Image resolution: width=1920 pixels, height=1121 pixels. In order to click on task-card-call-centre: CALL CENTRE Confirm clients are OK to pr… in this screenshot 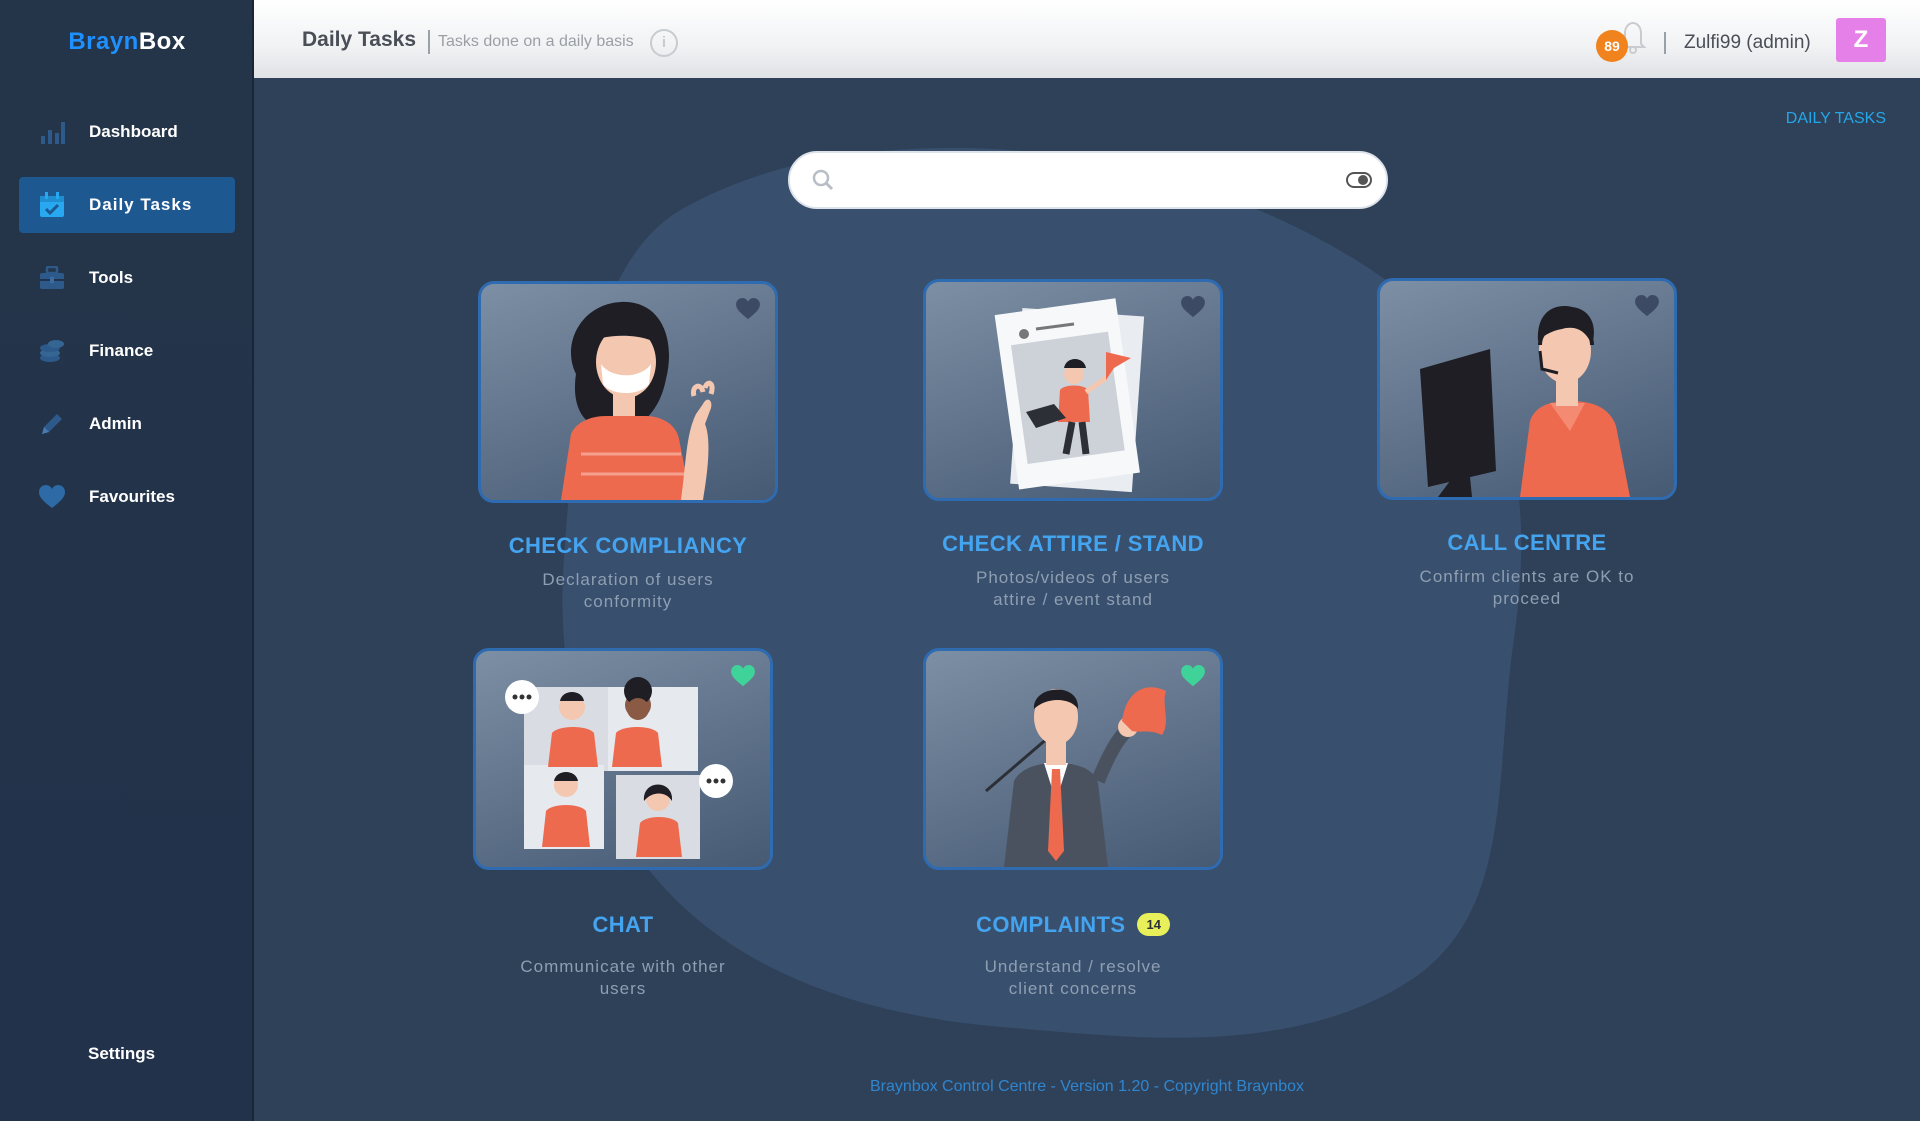, I will do `click(1527, 444)`.